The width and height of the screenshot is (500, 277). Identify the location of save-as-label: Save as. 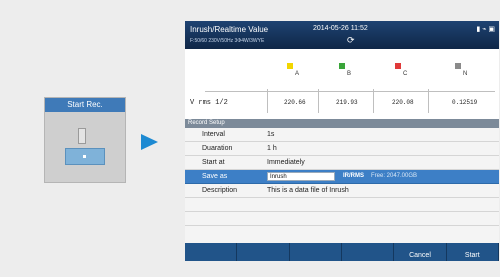
(215, 176).